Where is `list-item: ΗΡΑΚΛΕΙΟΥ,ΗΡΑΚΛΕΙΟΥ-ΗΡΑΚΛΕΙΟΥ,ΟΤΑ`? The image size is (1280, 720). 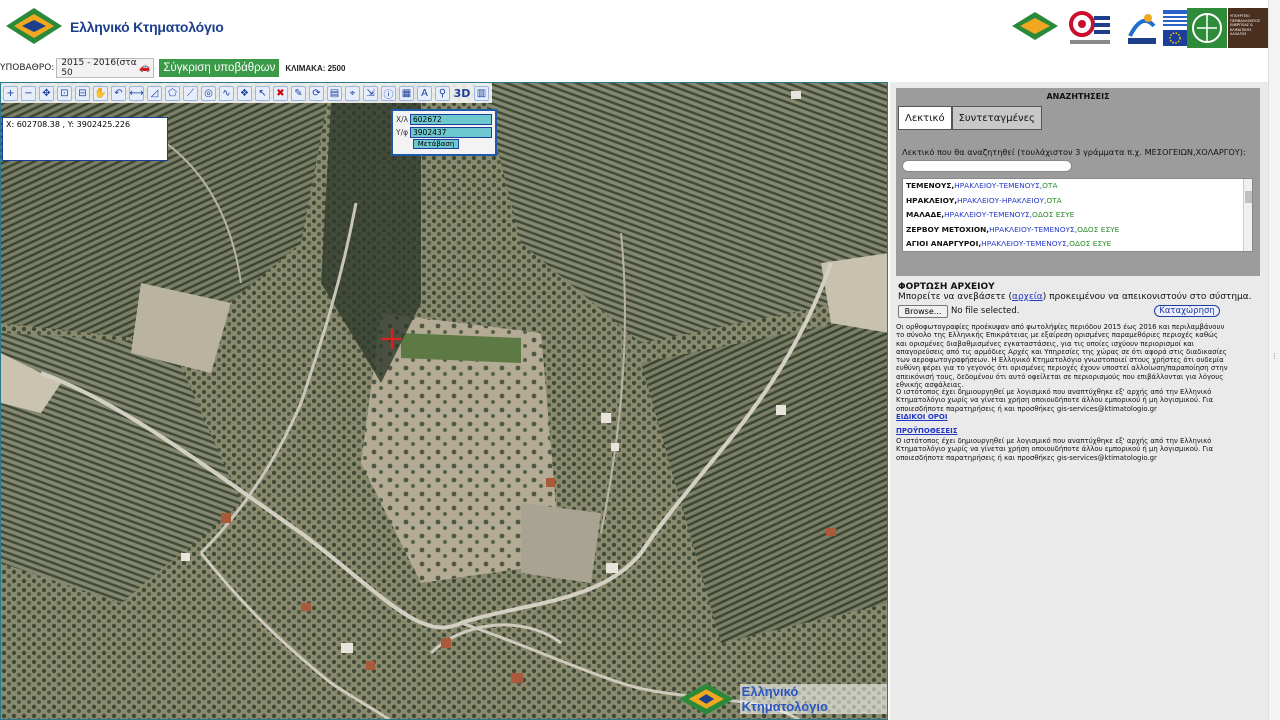 list-item: ΗΡΑΚΛΕΙΟΥ,ΗΡΑΚΛΕΙΟΥ-ΗΡΑΚΛΕΙΟΥ,ΟΤΑ is located at coordinates (1077, 201).